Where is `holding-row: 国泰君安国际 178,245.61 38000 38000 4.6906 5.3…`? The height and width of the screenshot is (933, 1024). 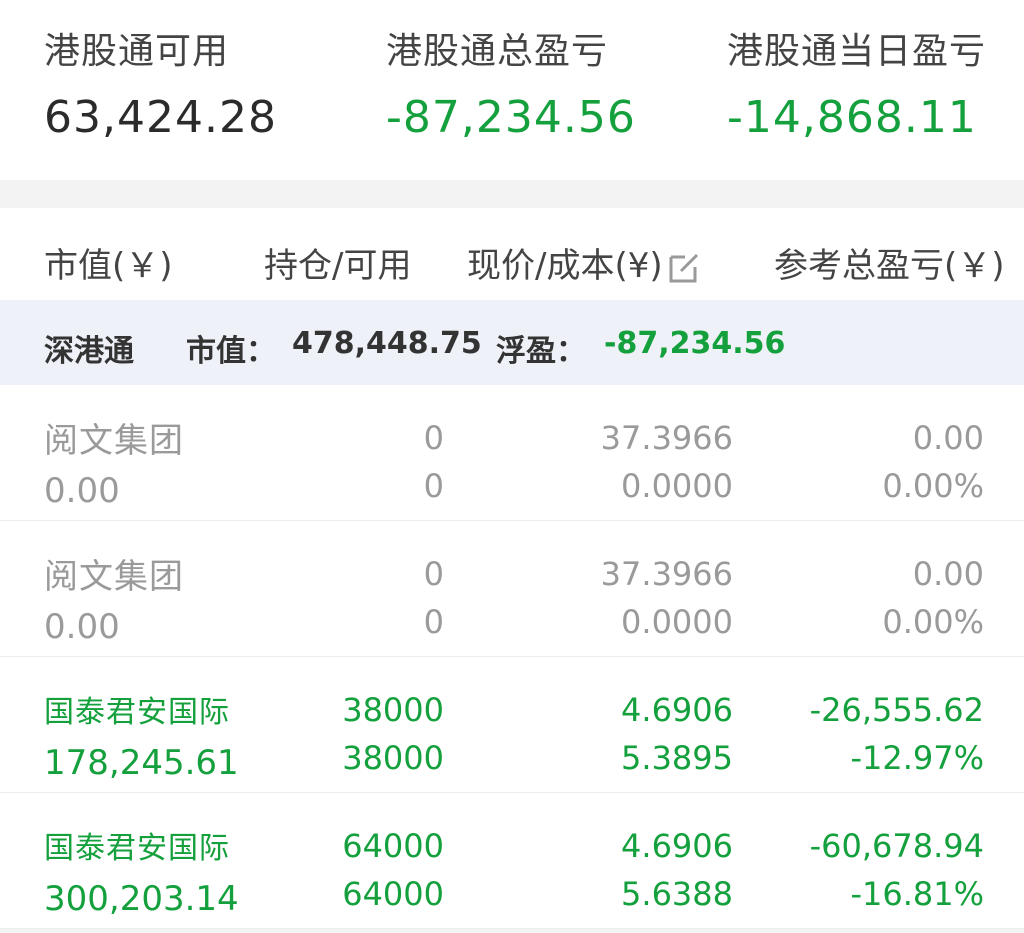
holding-row: 国泰君安国际 178,245.61 38000 38000 4.6906 5.3… is located at coordinates (512, 725).